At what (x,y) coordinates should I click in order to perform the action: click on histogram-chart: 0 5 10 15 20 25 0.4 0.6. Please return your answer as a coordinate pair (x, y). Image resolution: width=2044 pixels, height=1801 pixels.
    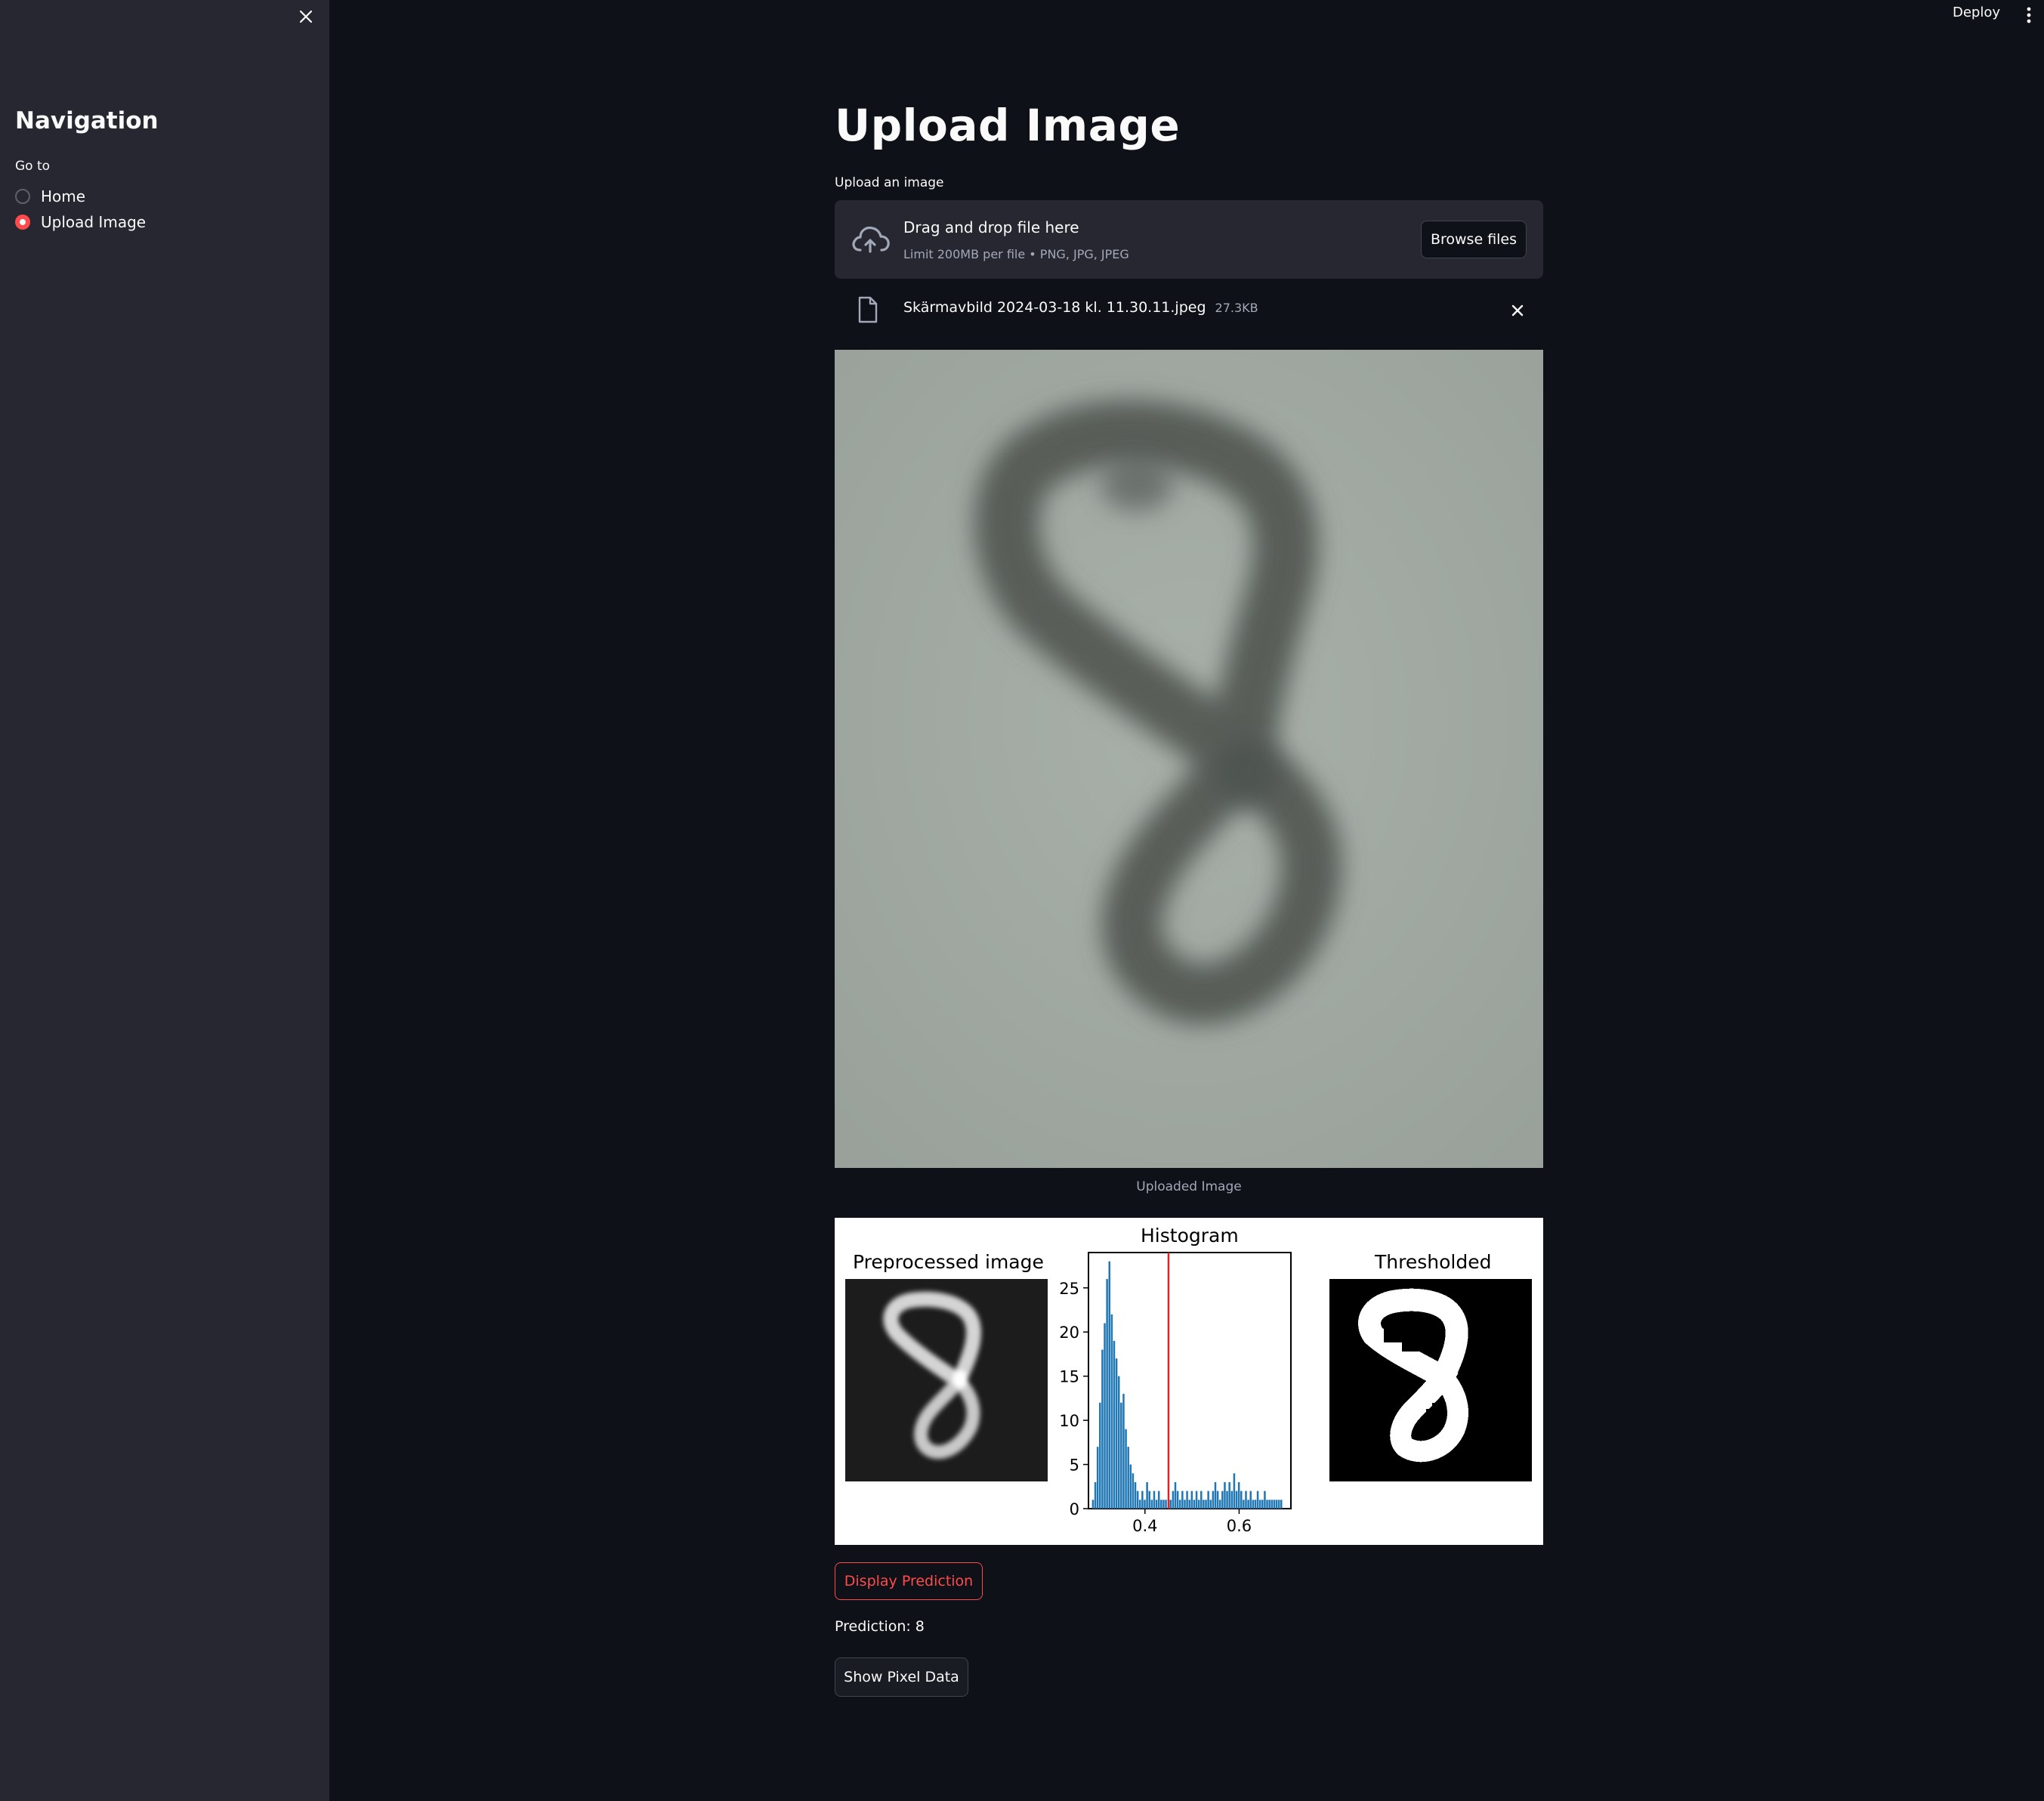
    Looking at the image, I should click on (1175, 1393).